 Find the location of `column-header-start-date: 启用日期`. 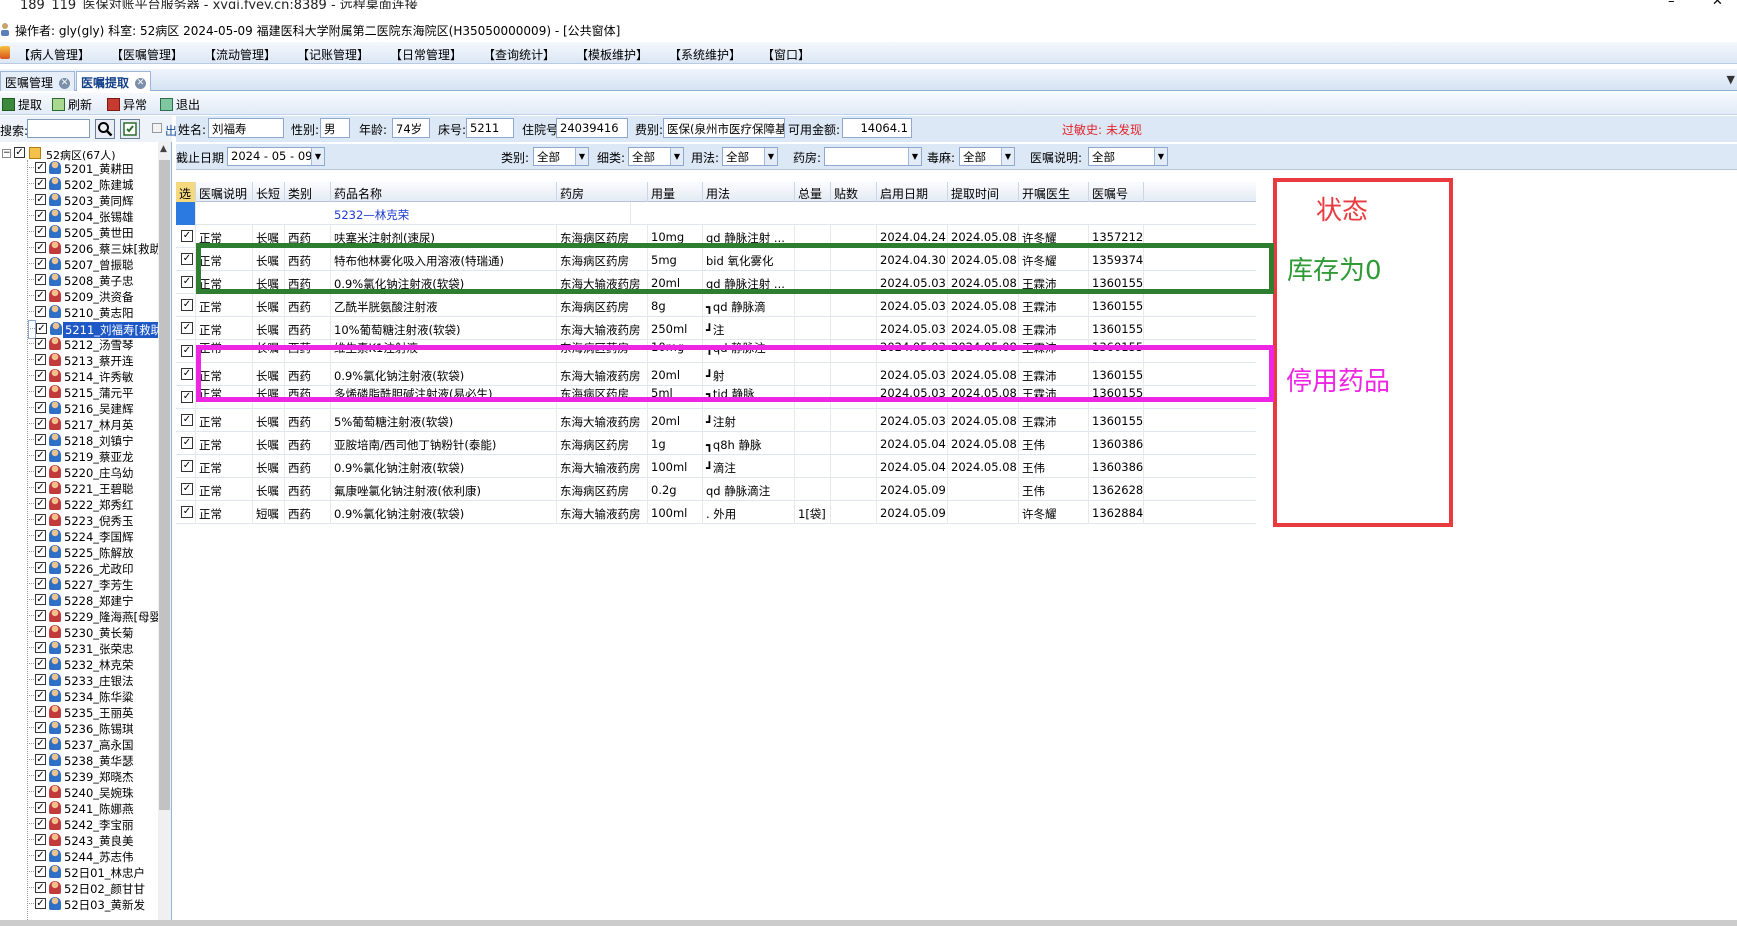

column-header-start-date: 启用日期 is located at coordinates (912, 192).